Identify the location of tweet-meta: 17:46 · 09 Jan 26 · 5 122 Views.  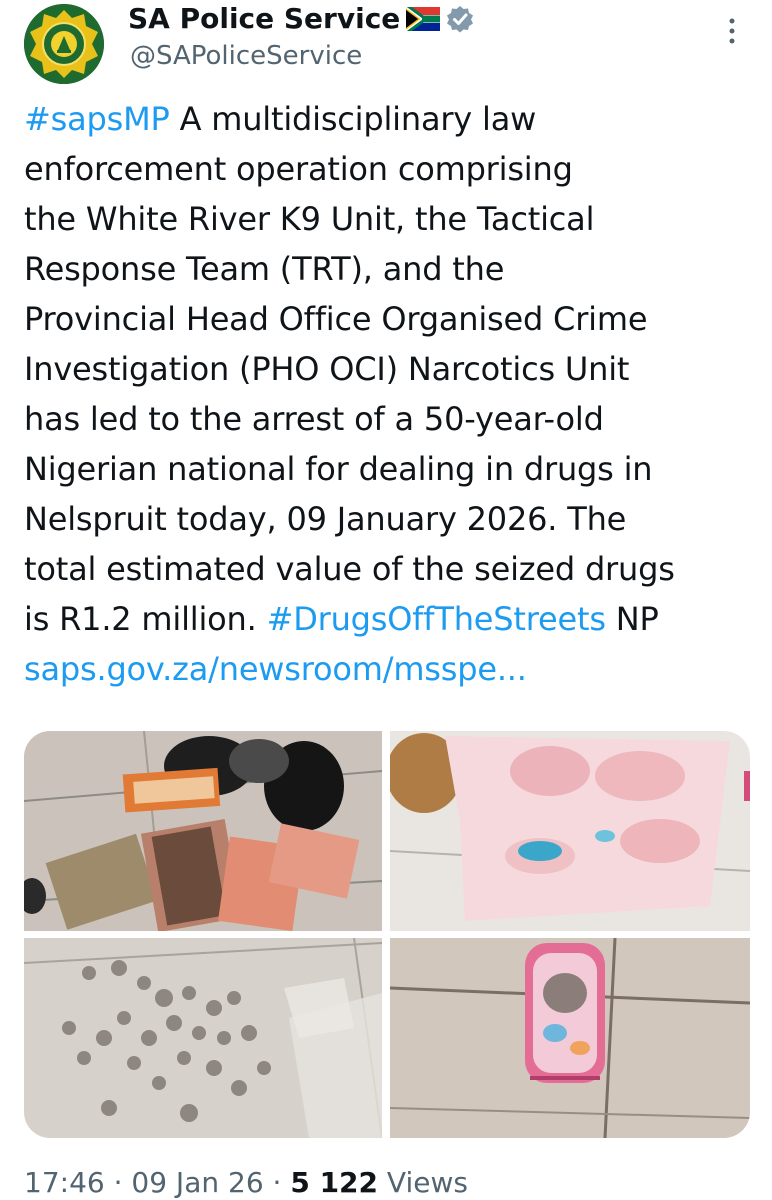
(246, 1182).